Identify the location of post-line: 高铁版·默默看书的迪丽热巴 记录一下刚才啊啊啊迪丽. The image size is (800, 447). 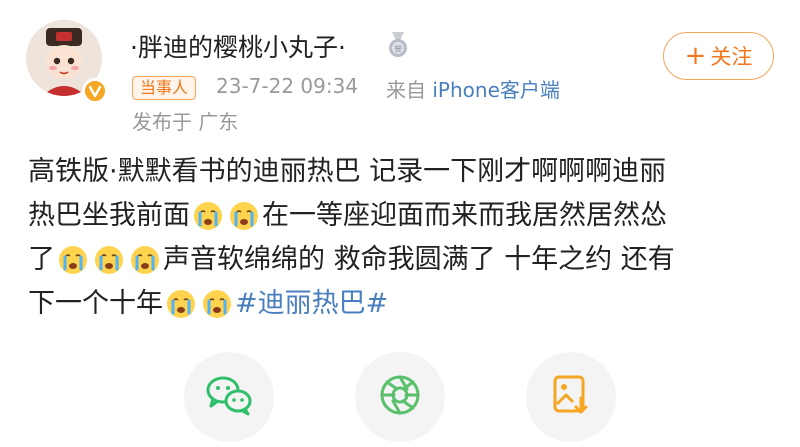
(403, 172).